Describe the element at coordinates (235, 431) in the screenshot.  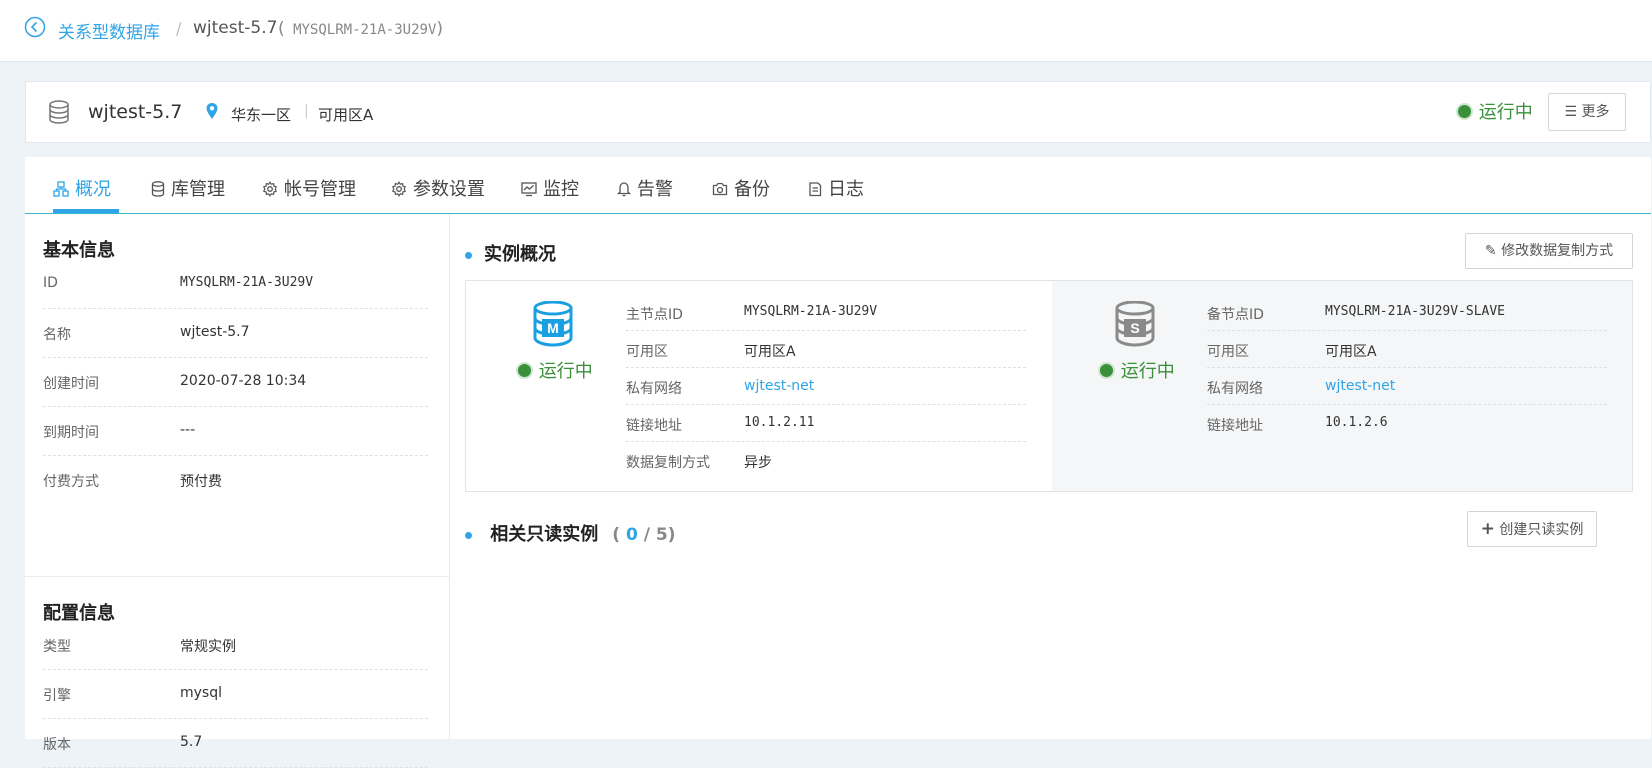
I see `basic-info-row-expires: 到期时间 ---` at that location.